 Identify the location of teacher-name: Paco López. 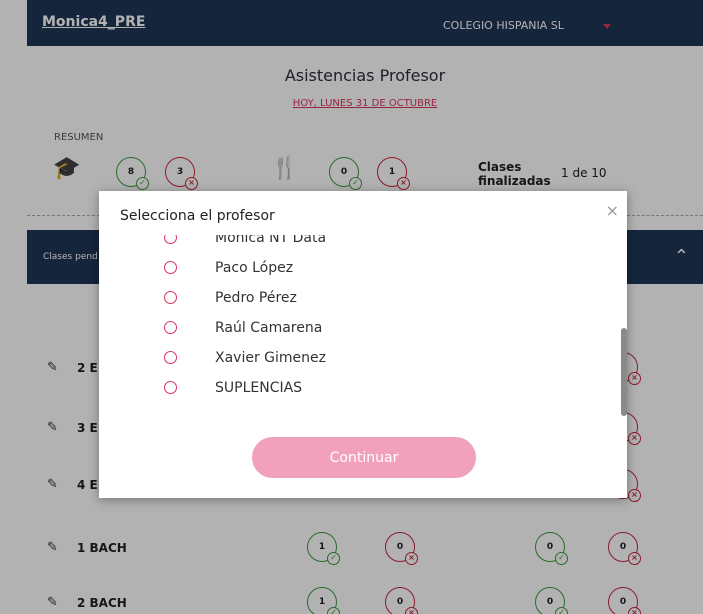
(254, 268).